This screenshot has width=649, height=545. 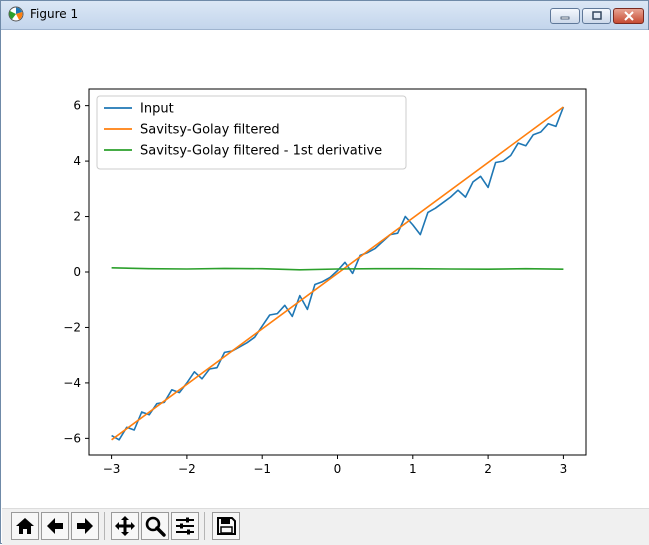 I want to click on configure-subplots-button, so click(x=185, y=526).